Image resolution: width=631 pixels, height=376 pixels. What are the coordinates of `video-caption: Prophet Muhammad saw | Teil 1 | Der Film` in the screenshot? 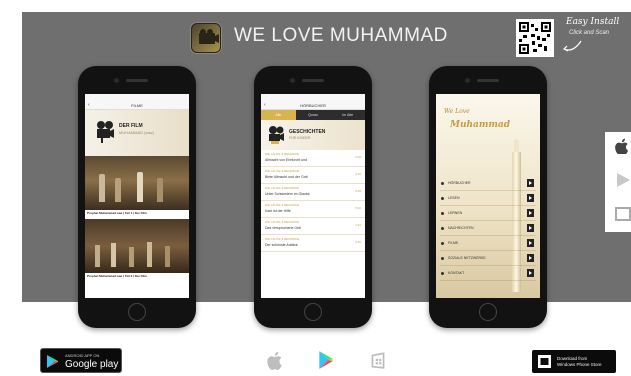 It's located at (137, 214).